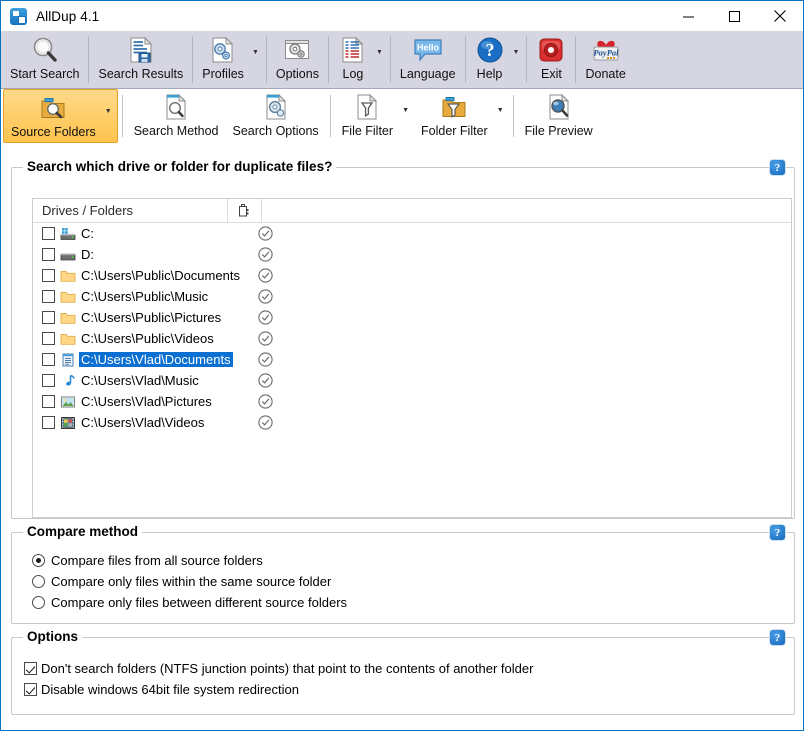  Describe the element at coordinates (45, 74) in the screenshot. I see `toolbar-label: Start Search` at that location.